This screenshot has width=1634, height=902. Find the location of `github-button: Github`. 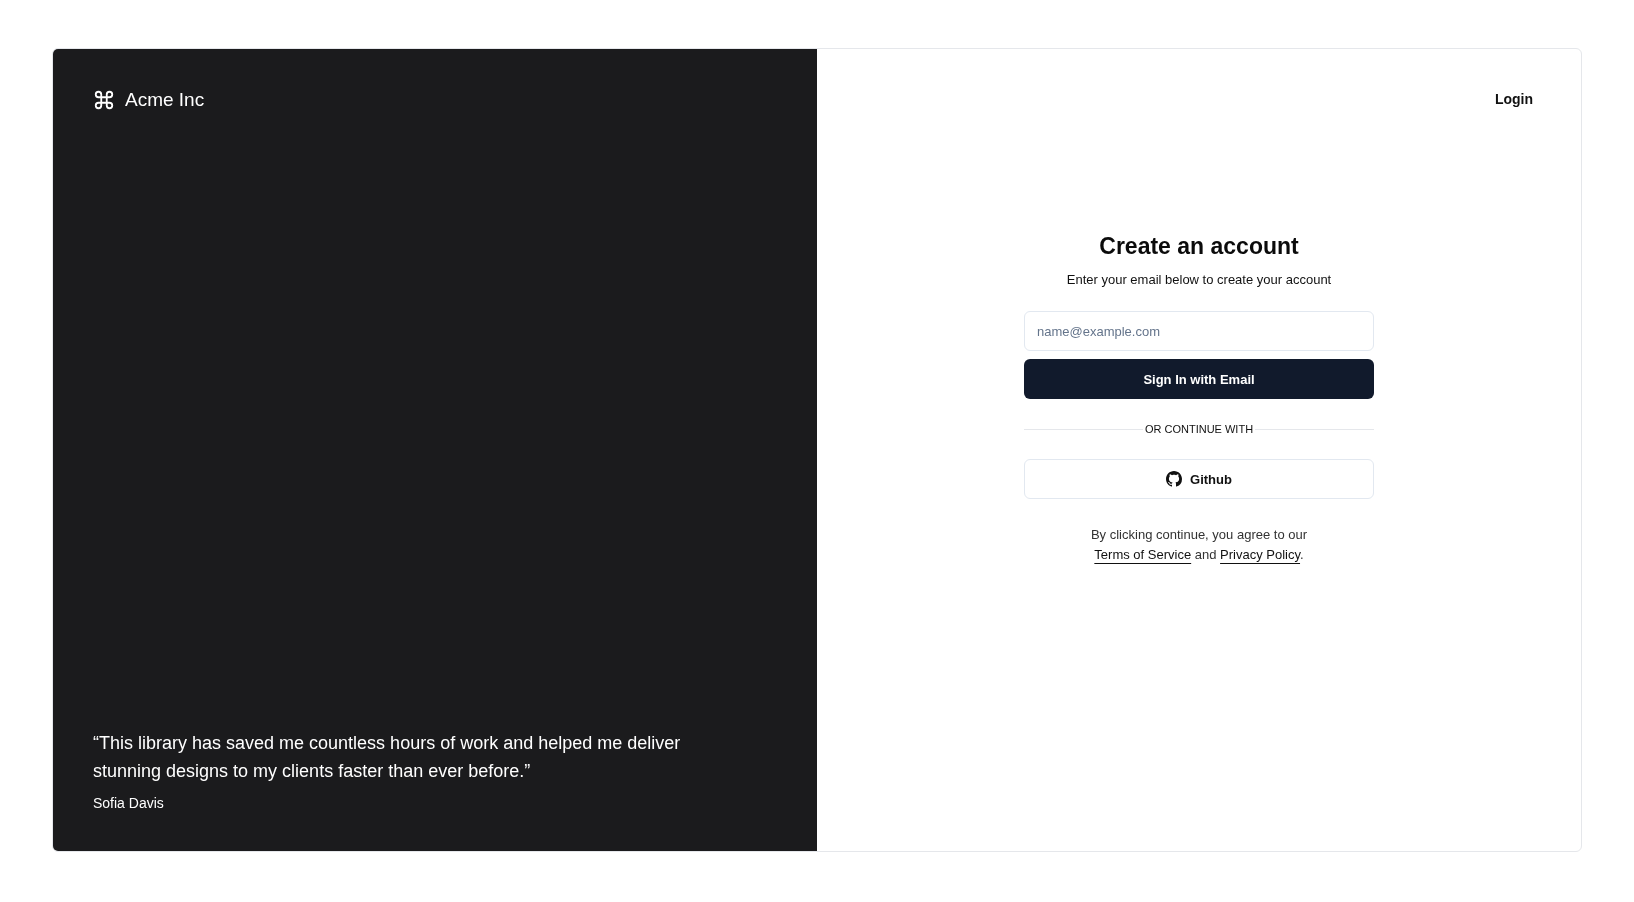

github-button: Github is located at coordinates (1199, 479).